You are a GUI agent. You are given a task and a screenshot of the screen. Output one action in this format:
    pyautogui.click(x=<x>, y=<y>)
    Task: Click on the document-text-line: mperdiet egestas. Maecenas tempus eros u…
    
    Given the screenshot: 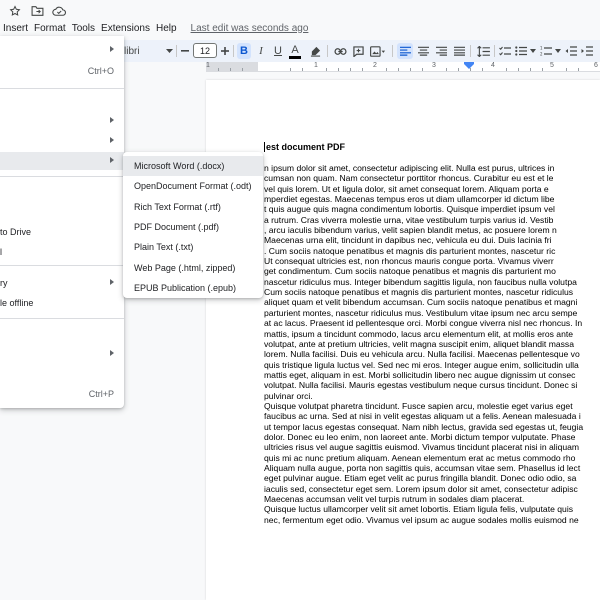 What is the action you would take?
    pyautogui.click(x=409, y=199)
    